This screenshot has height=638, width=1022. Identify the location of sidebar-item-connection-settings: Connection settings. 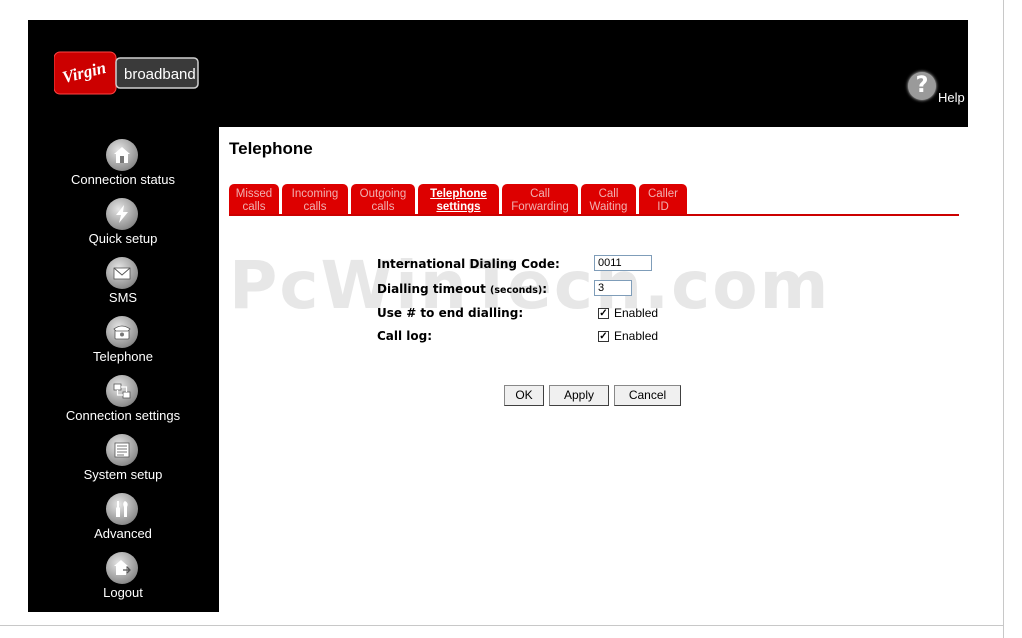
(123, 403).